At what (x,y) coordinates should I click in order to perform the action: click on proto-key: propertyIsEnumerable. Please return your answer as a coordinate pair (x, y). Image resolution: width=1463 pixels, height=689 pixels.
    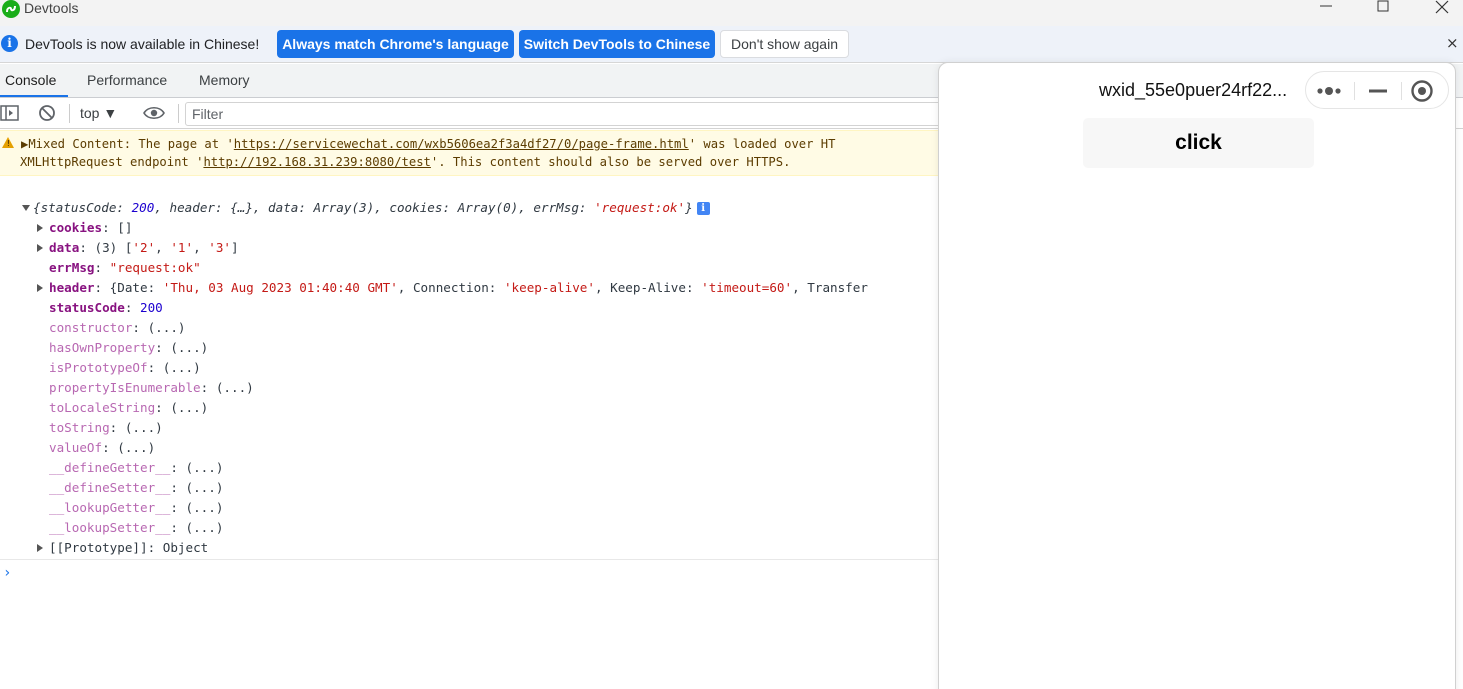
    Looking at the image, I should click on (125, 387).